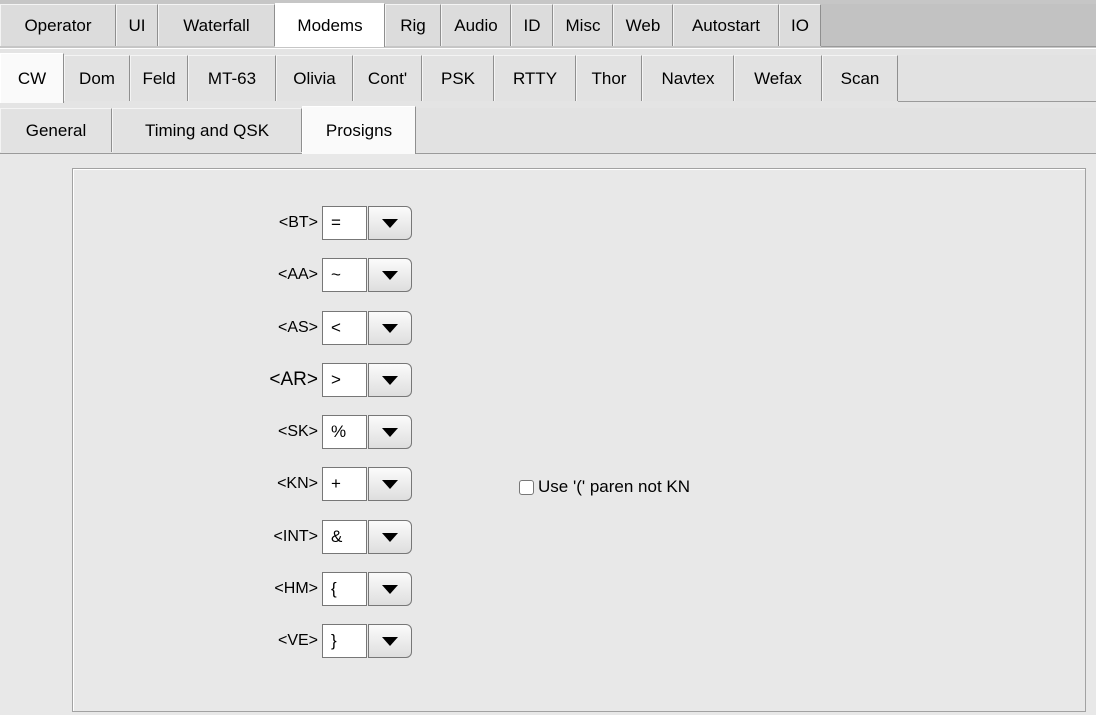  I want to click on tab-operator: Operator, so click(58, 25).